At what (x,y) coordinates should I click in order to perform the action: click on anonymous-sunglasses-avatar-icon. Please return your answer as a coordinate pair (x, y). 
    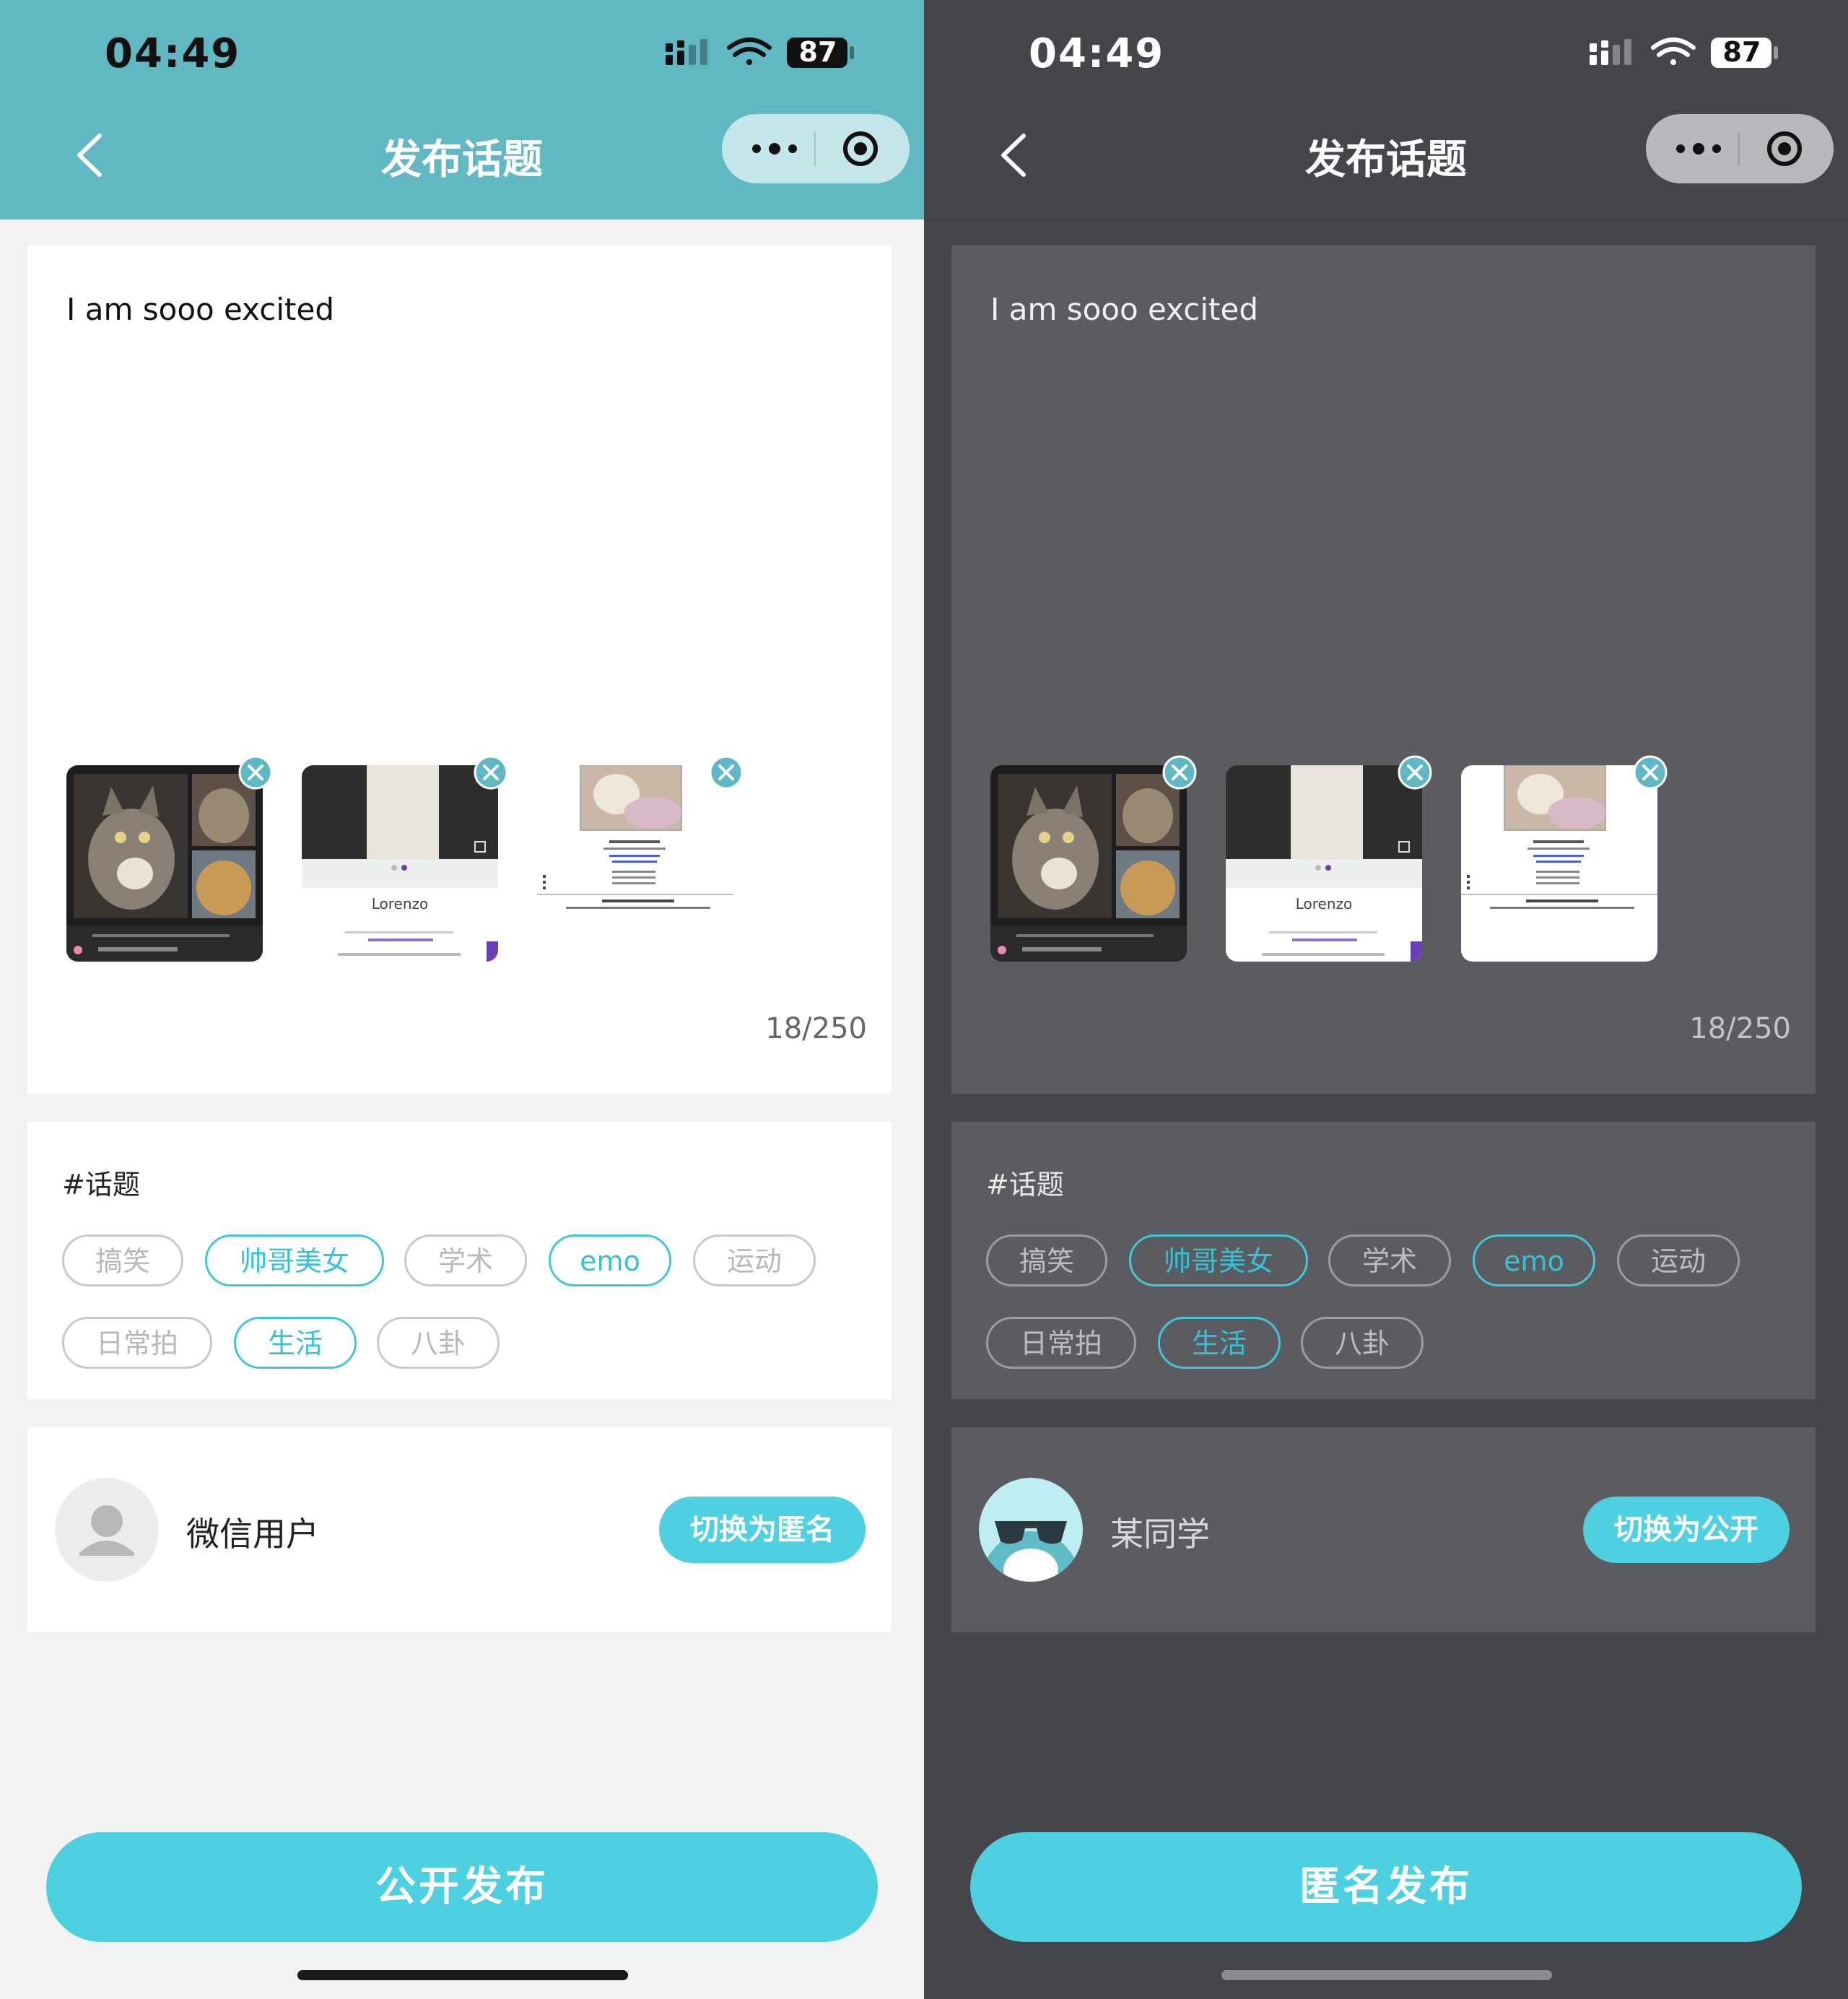
    Looking at the image, I should click on (1031, 1530).